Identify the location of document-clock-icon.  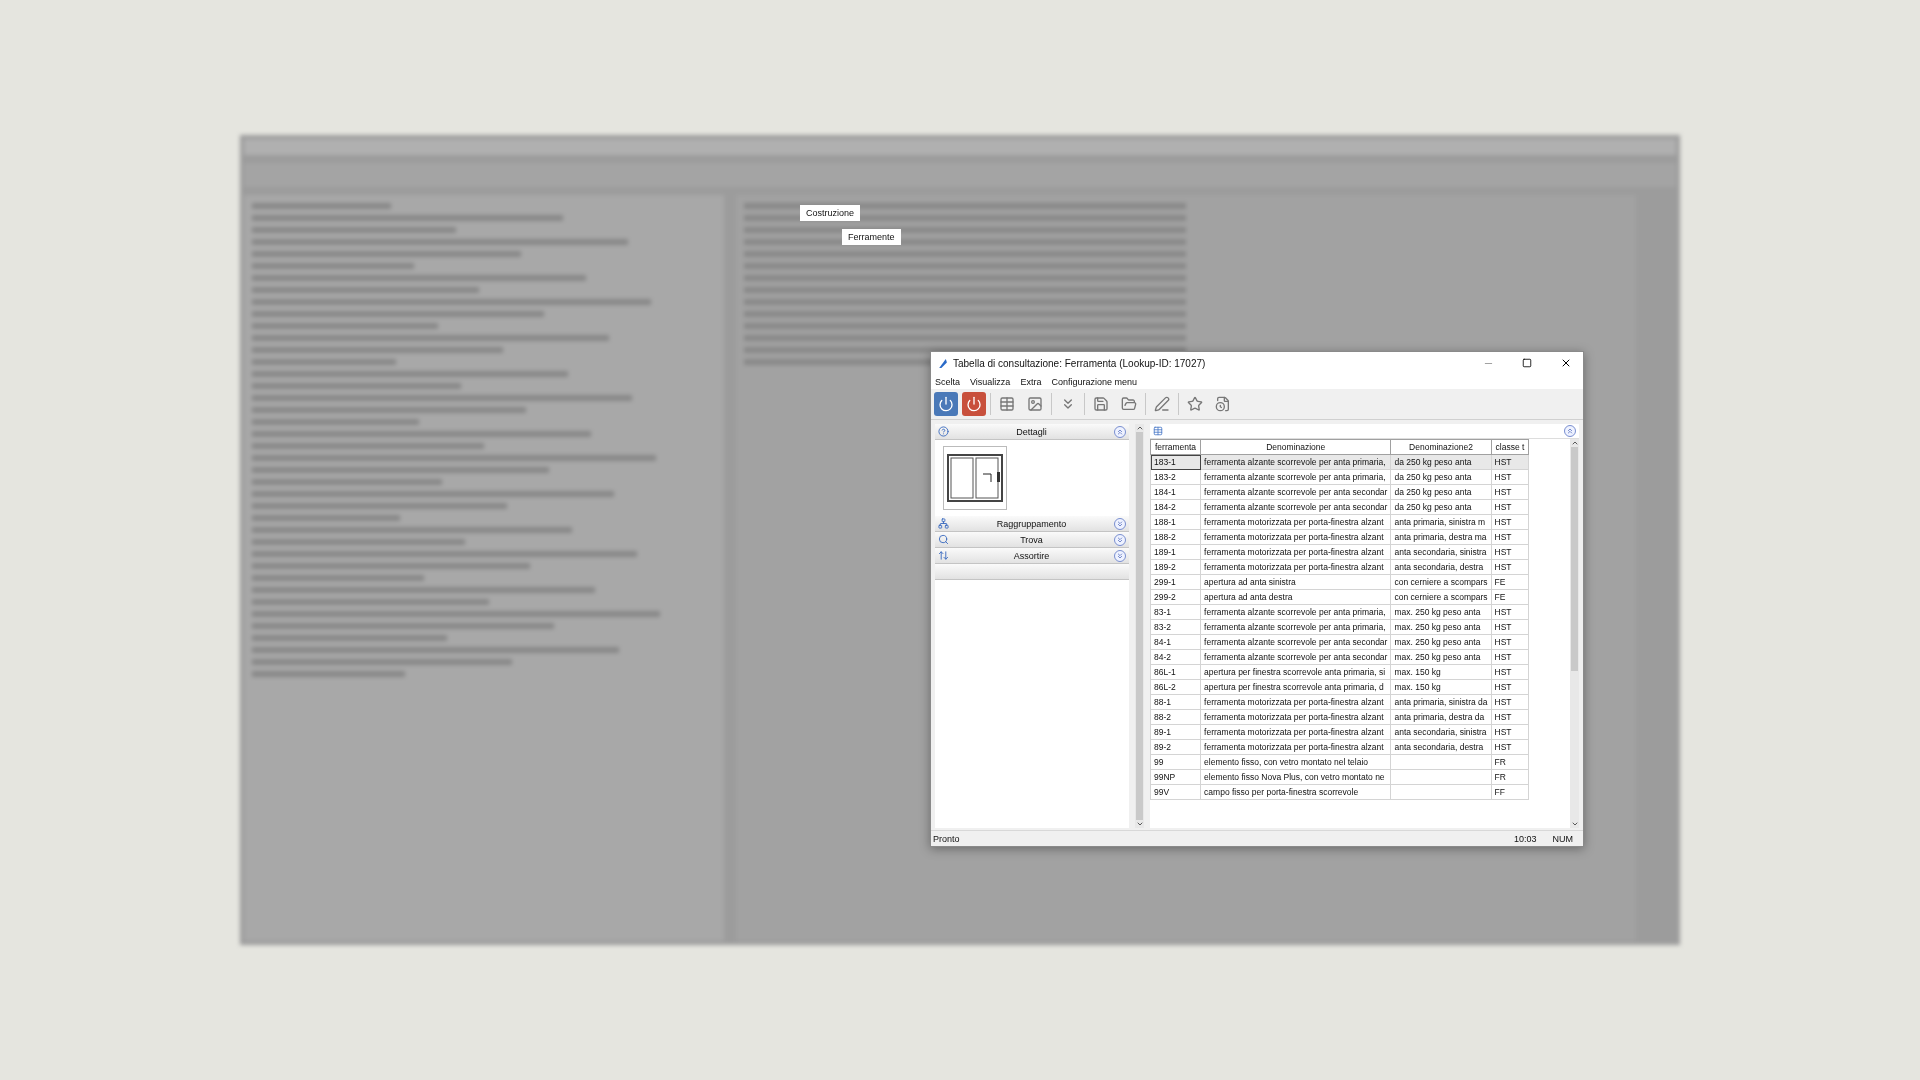
(1223, 404).